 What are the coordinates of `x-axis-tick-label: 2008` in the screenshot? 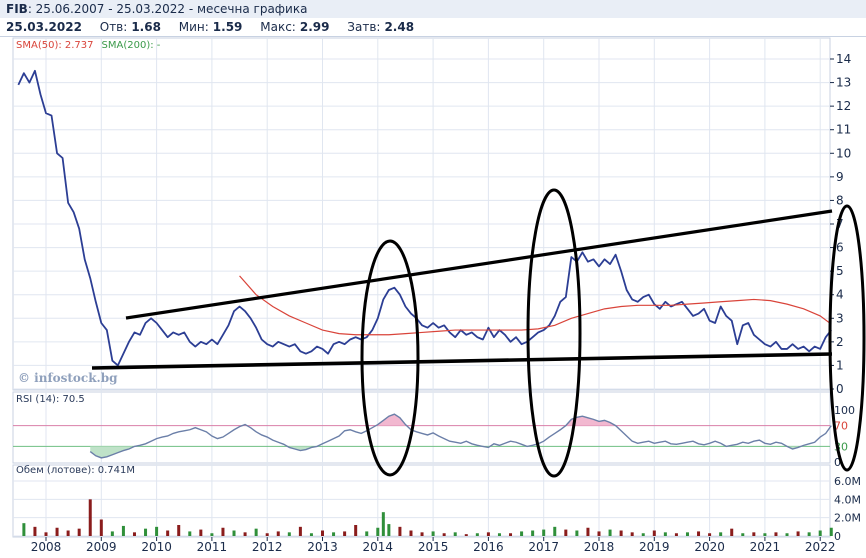 It's located at (46, 547).